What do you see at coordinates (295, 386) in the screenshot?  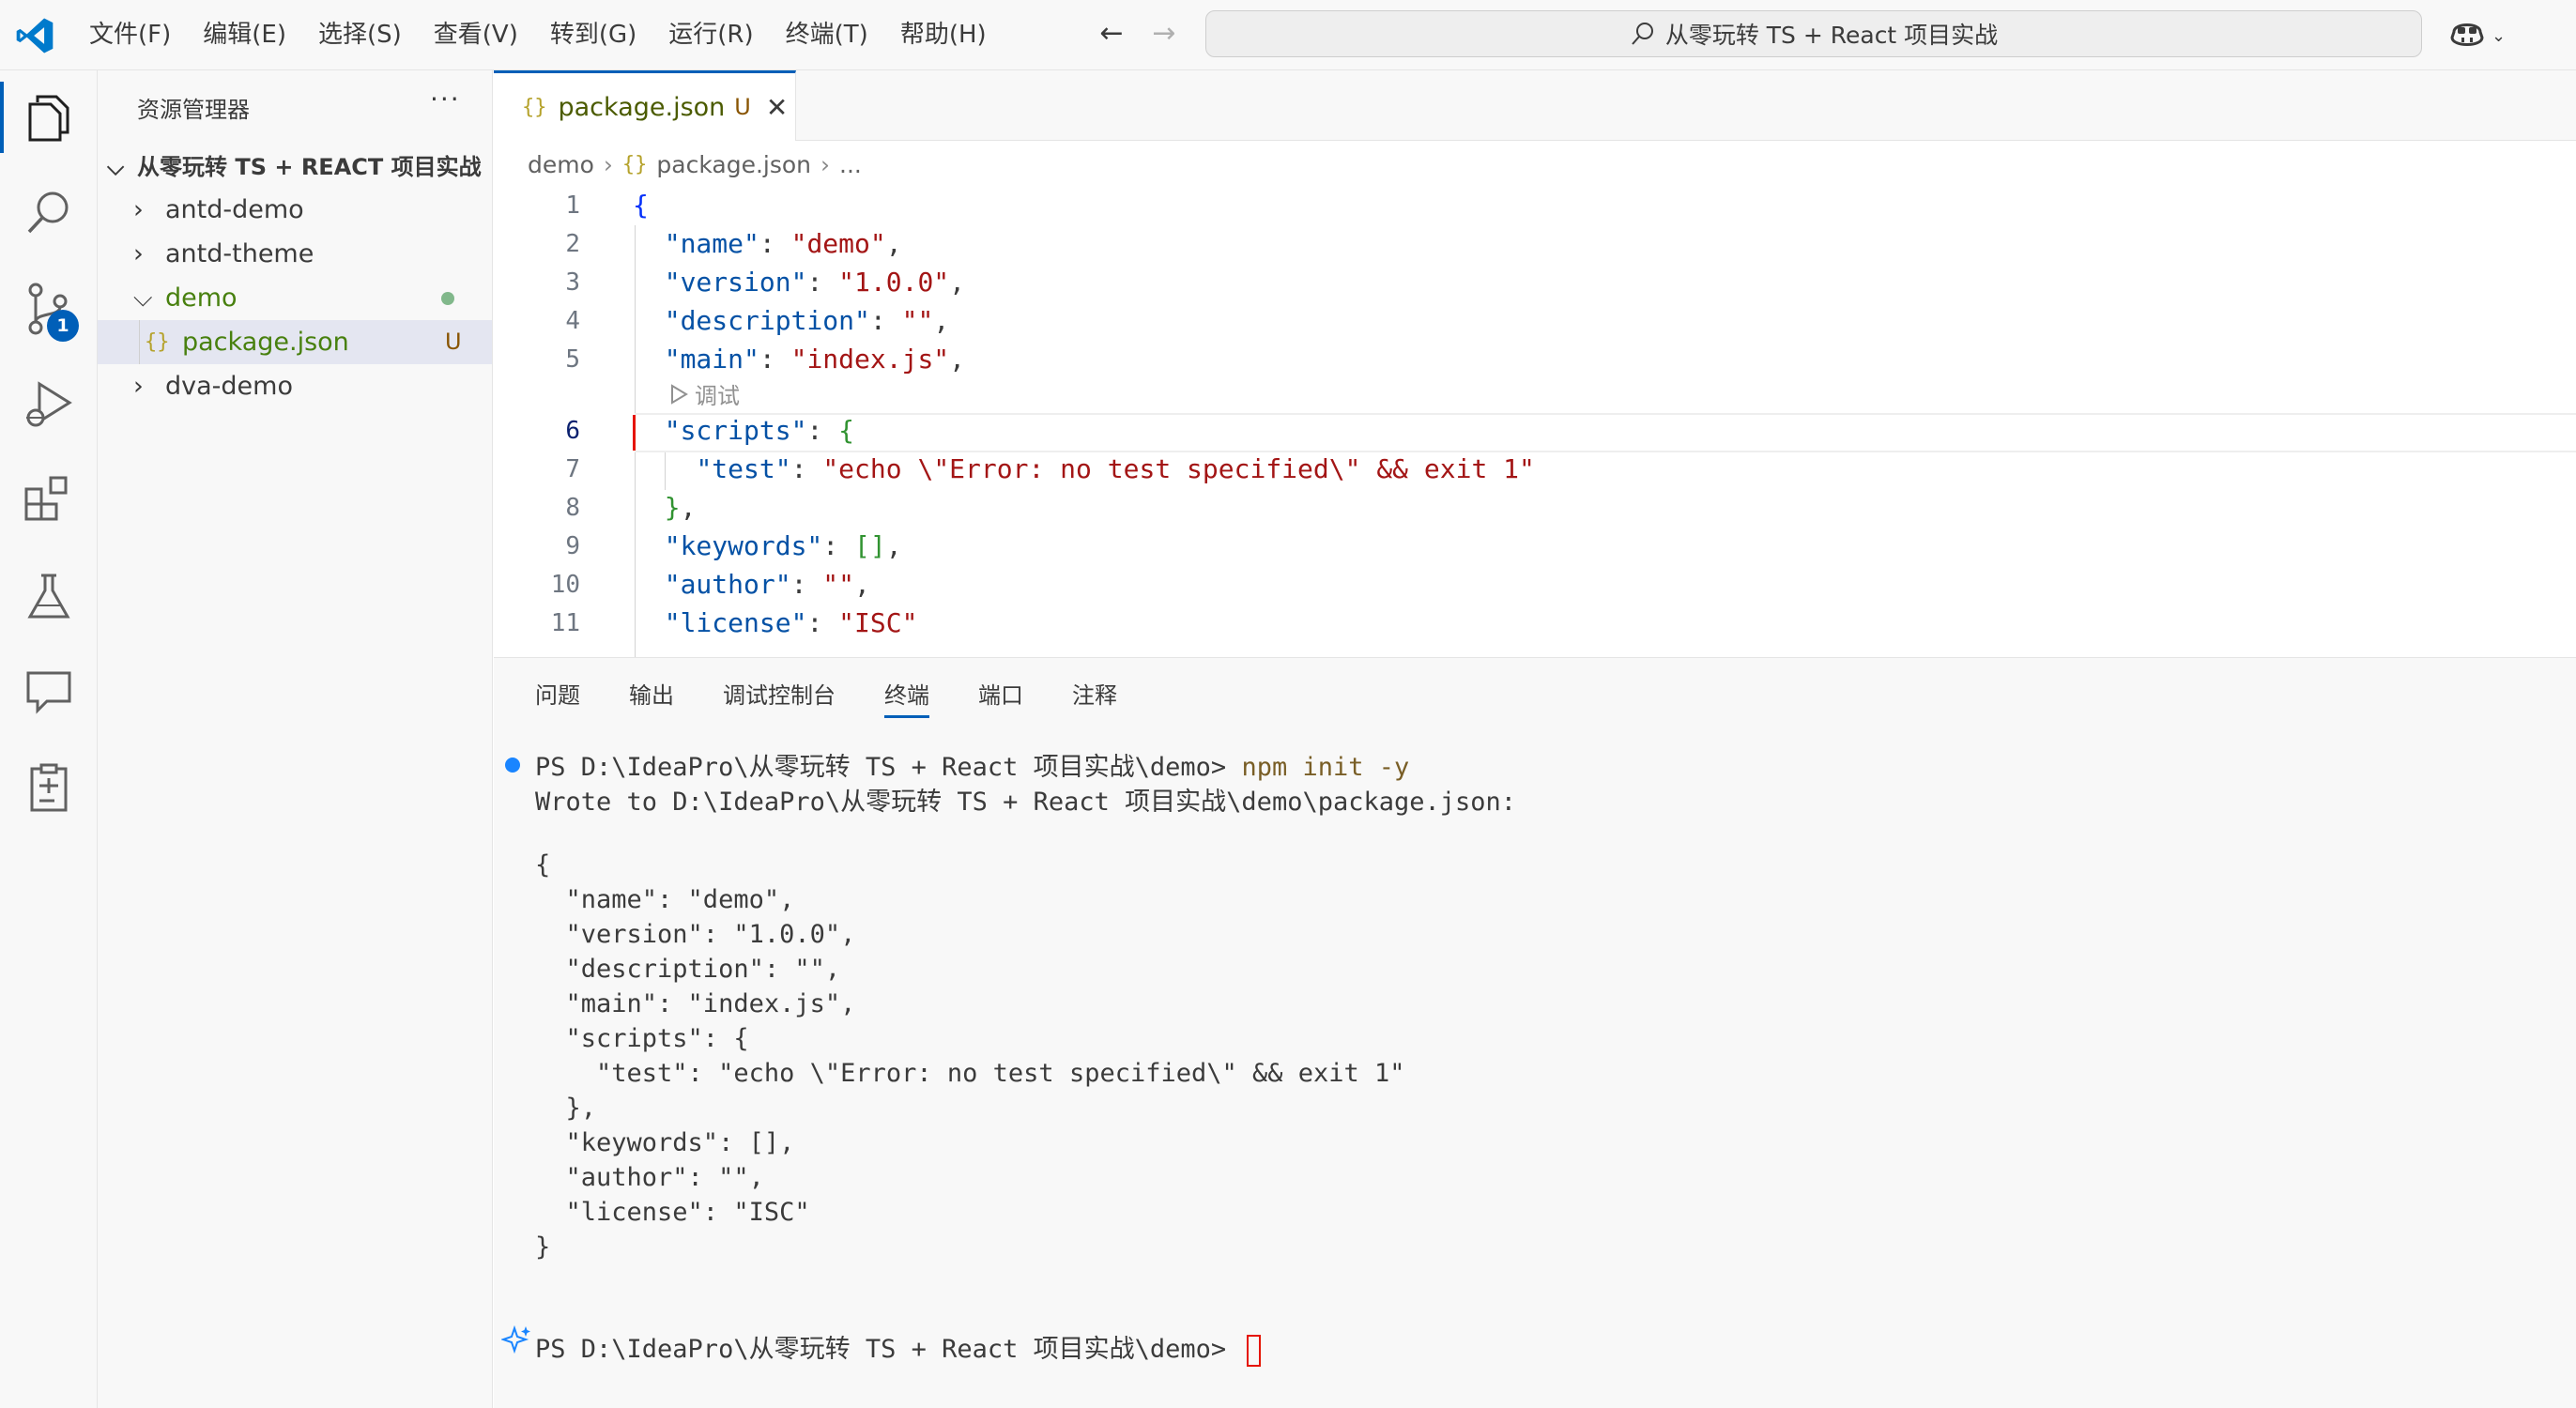 I see `tree-item-dva-demo: › dva-demo` at bounding box center [295, 386].